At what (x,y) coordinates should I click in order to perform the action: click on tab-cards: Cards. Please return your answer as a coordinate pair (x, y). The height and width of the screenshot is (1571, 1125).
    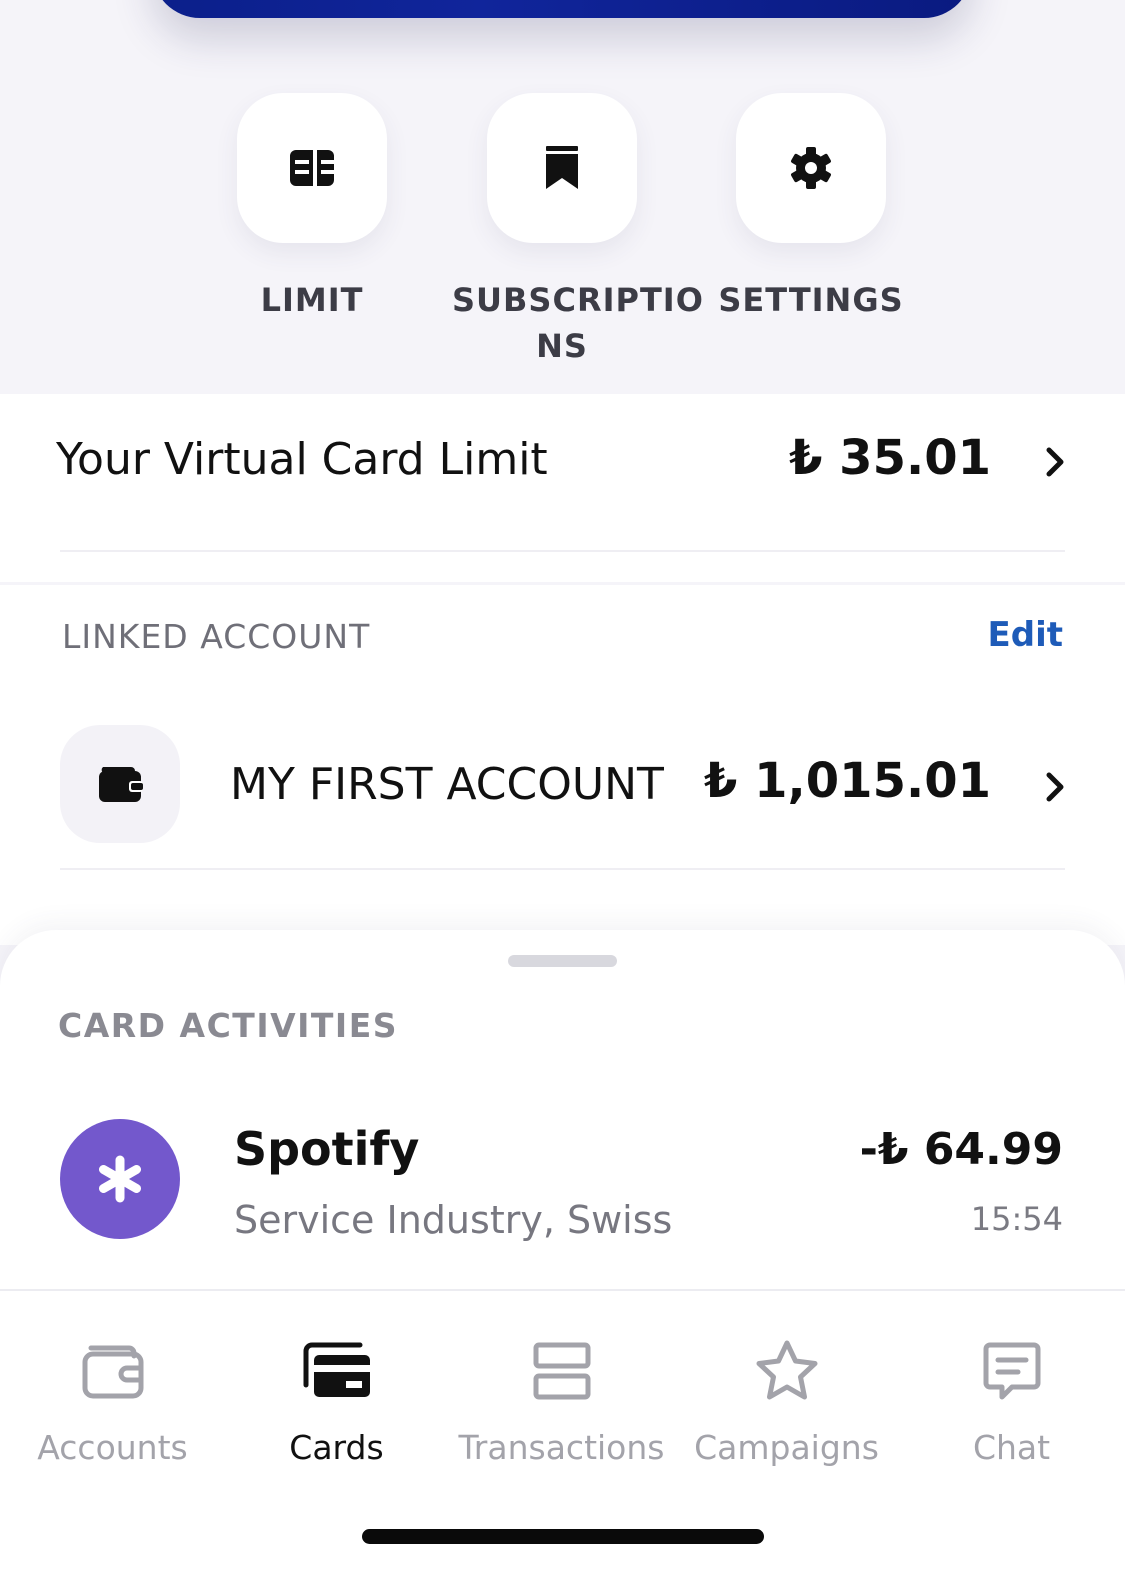
    Looking at the image, I should click on (336, 1401).